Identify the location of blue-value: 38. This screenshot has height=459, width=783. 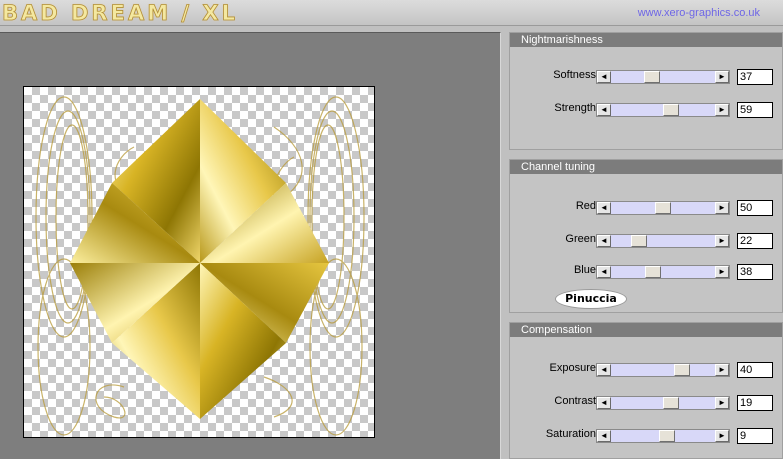
(755, 272).